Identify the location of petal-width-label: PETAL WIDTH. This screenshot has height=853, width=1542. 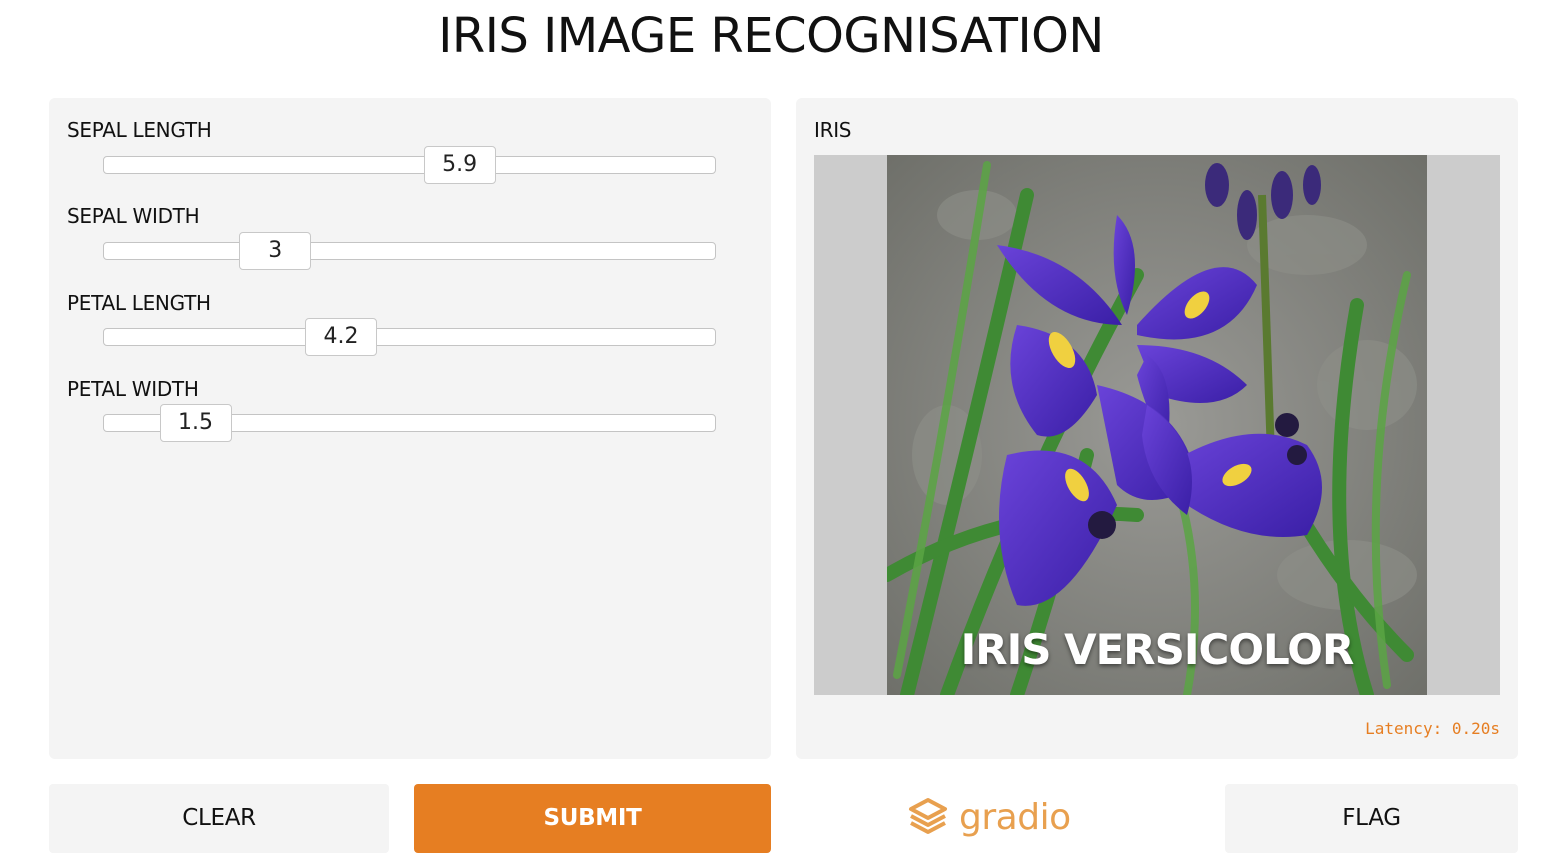
(133, 389).